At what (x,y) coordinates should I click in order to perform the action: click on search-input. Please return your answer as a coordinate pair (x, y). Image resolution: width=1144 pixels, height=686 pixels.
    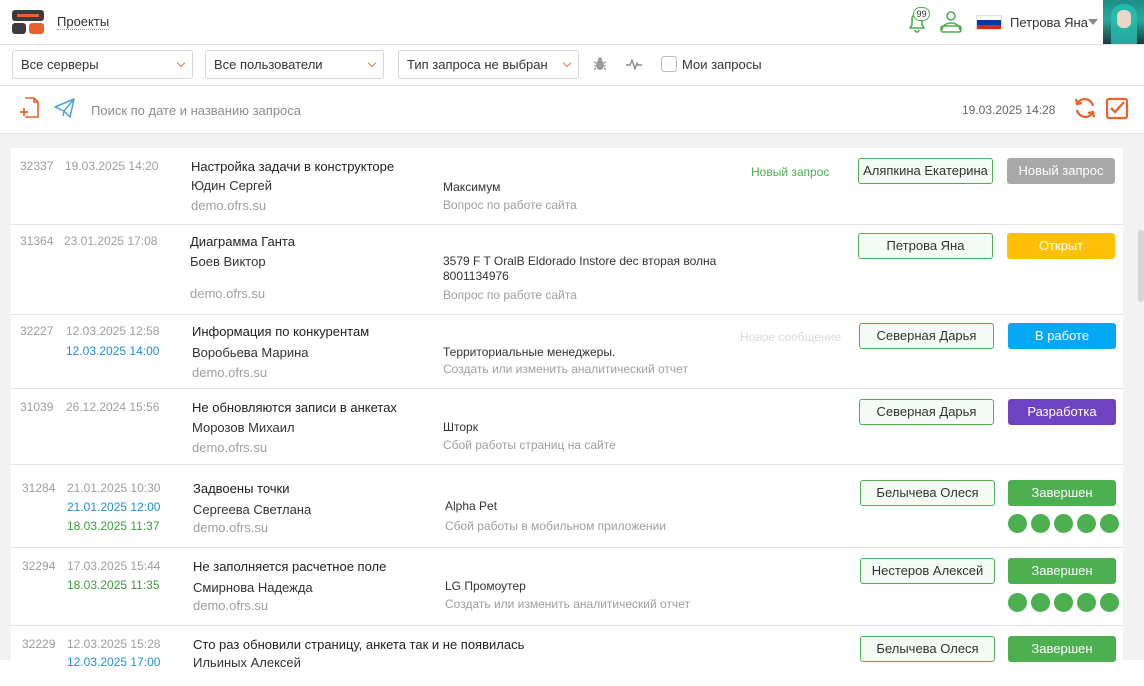
    Looking at the image, I should click on (385, 110).